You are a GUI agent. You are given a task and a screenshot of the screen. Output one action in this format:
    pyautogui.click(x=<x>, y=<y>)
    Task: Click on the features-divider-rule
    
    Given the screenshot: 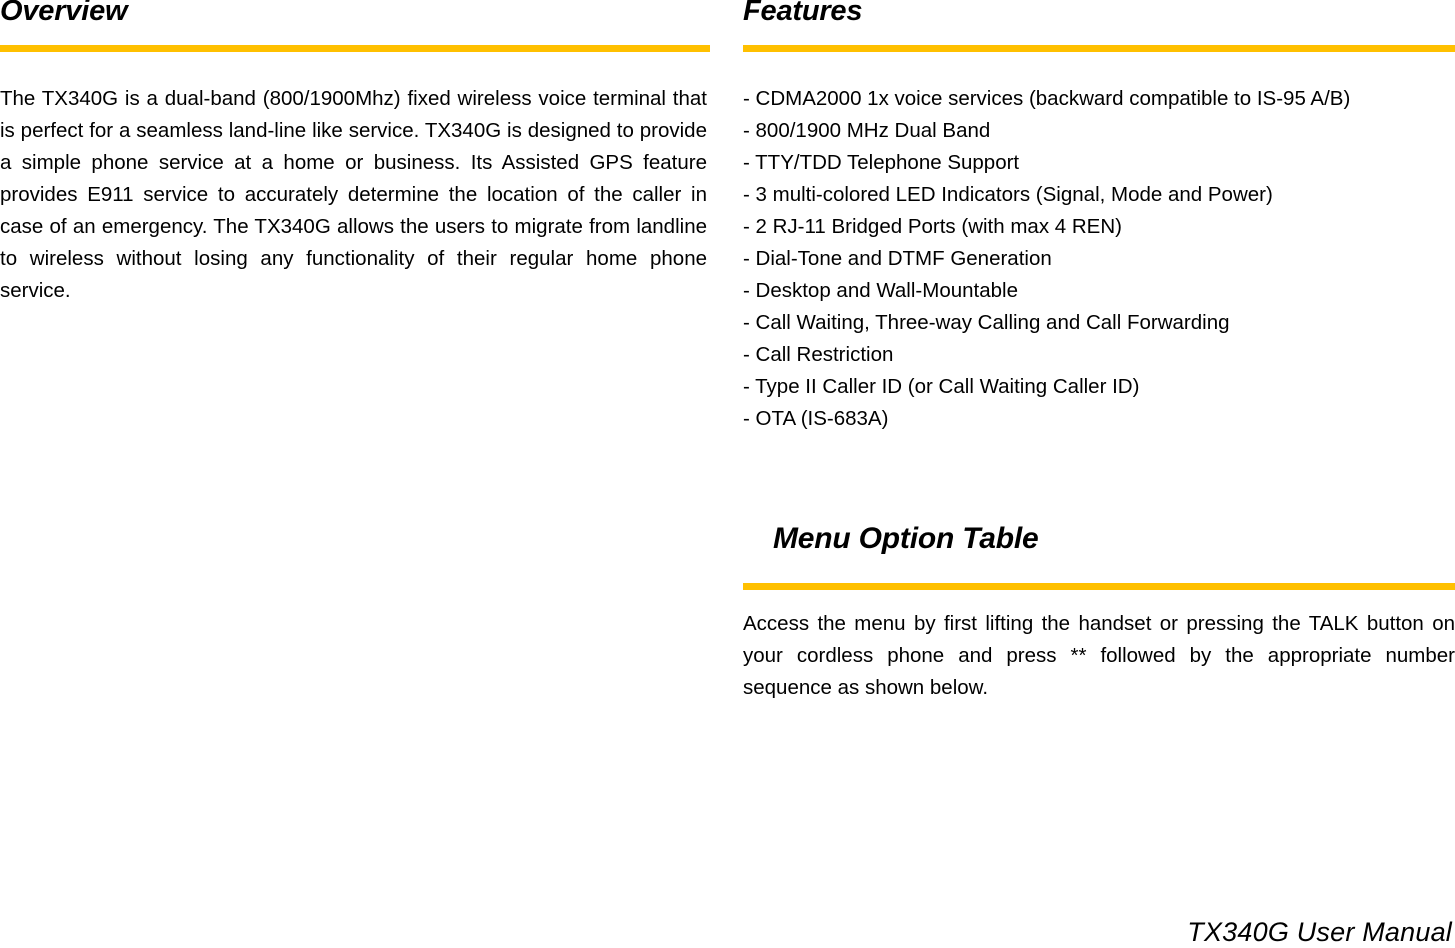 What is the action you would take?
    pyautogui.click(x=1099, y=48)
    